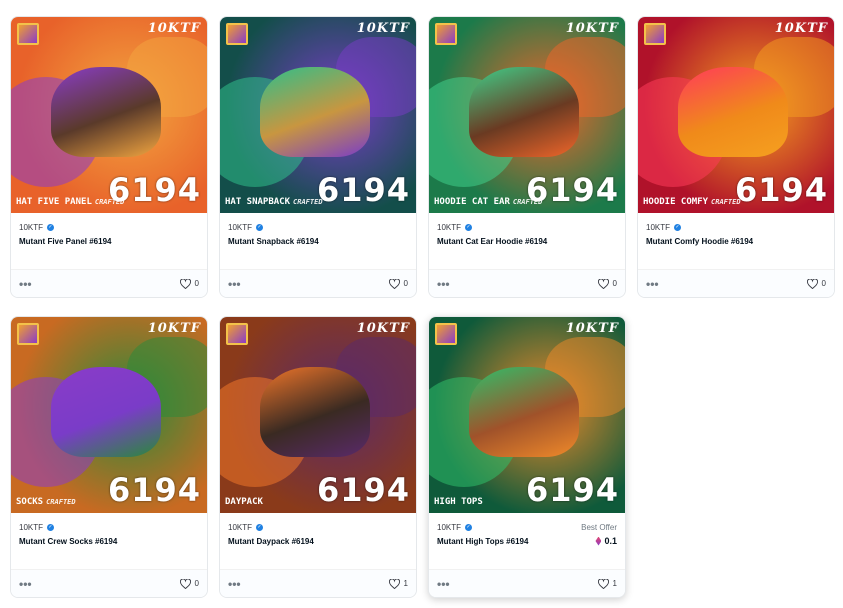  I want to click on art-product-tag: SOCKS CRAFTED, so click(46, 502).